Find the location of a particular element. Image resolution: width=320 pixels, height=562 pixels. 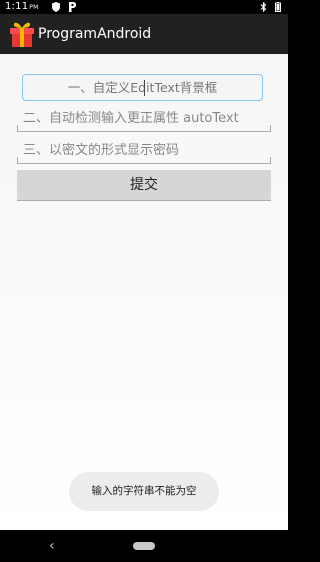

home-pill-icon is located at coordinates (144, 546).